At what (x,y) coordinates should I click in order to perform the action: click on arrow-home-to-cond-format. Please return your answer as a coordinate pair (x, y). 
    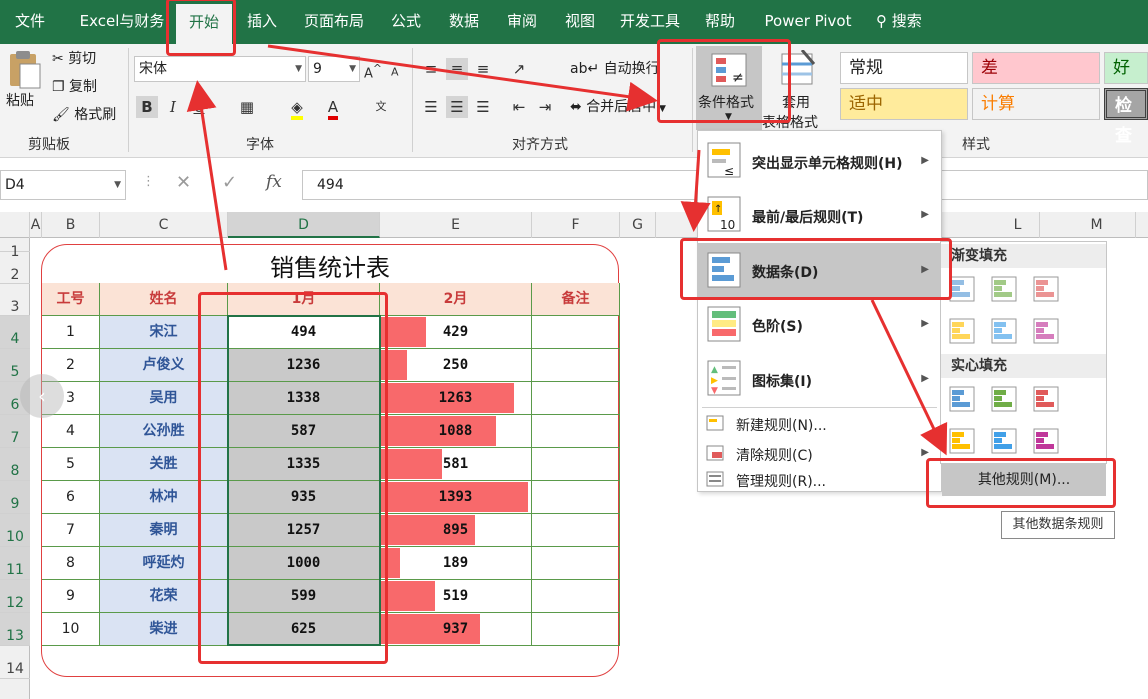
    Looking at the image, I should click on (462, 78).